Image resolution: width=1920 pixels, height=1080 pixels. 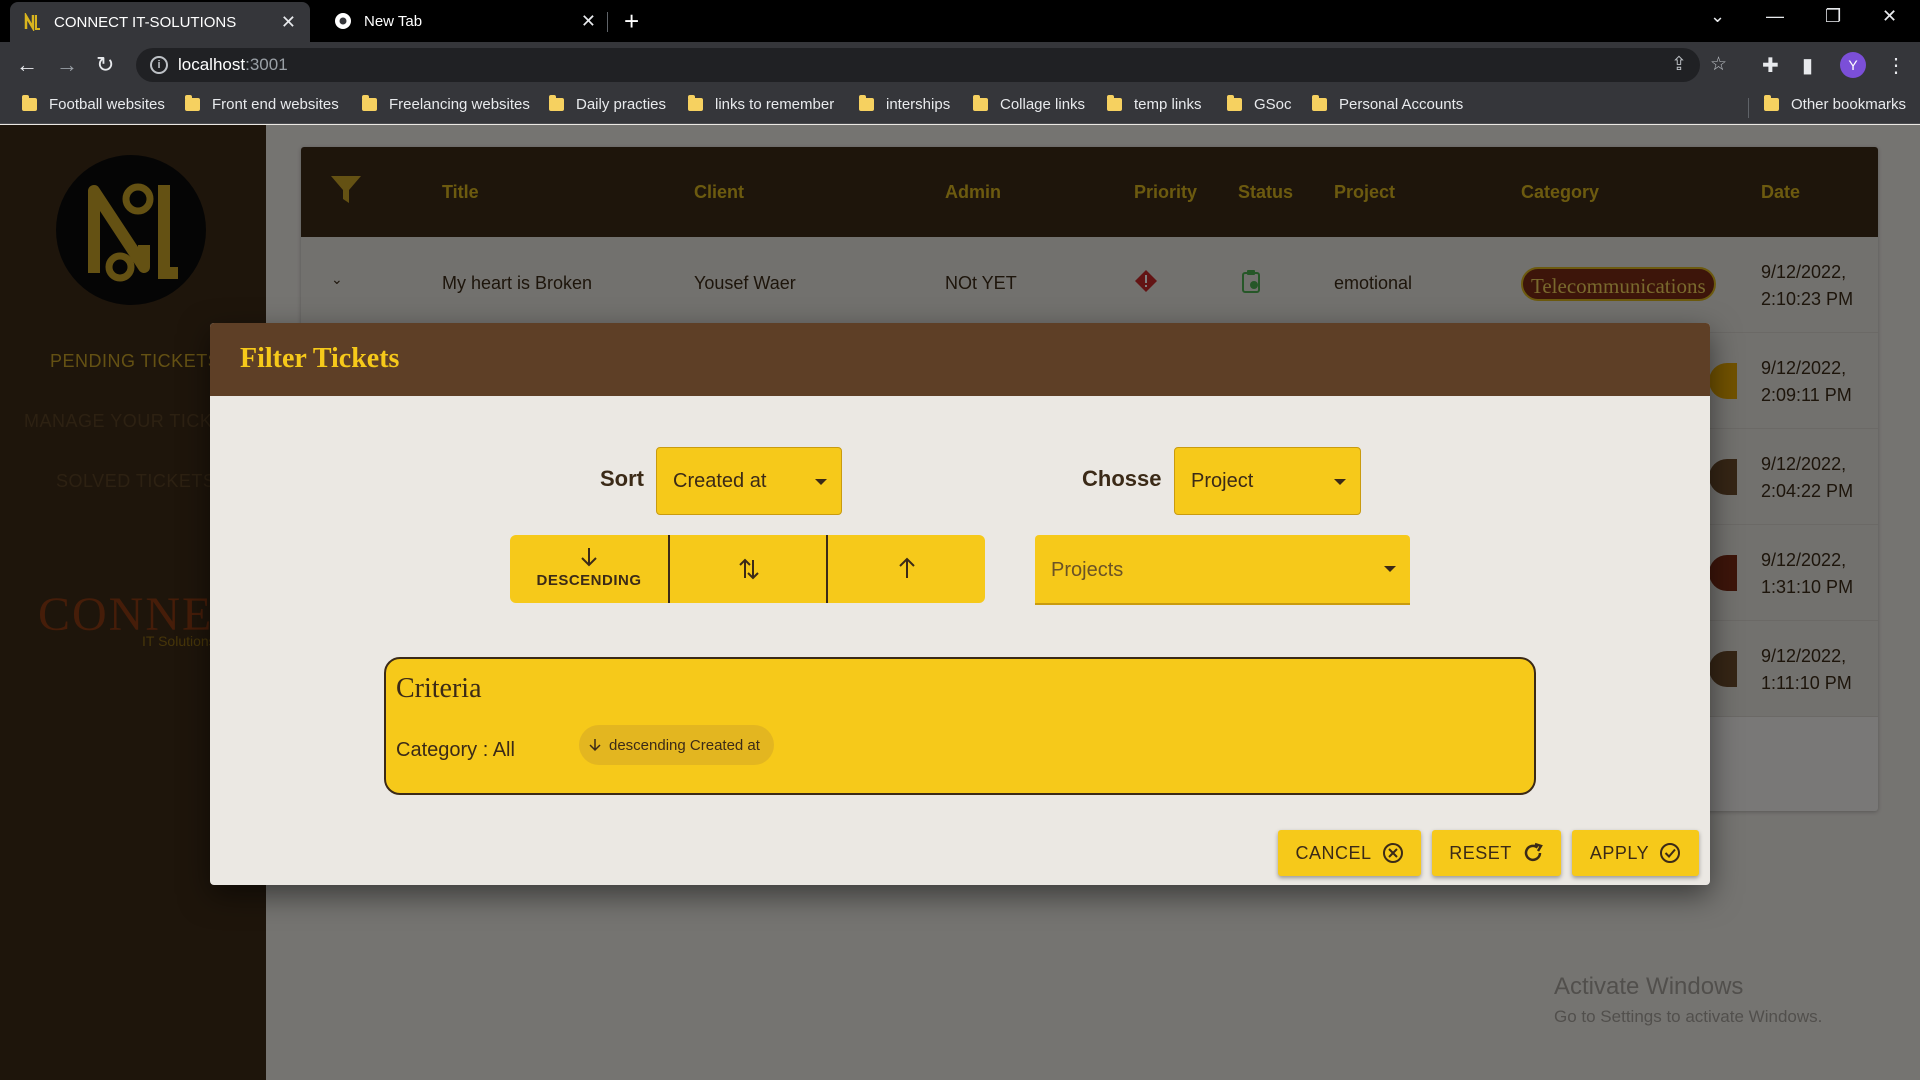 What do you see at coordinates (105, 65) in the screenshot?
I see `reload-icon: ↻` at bounding box center [105, 65].